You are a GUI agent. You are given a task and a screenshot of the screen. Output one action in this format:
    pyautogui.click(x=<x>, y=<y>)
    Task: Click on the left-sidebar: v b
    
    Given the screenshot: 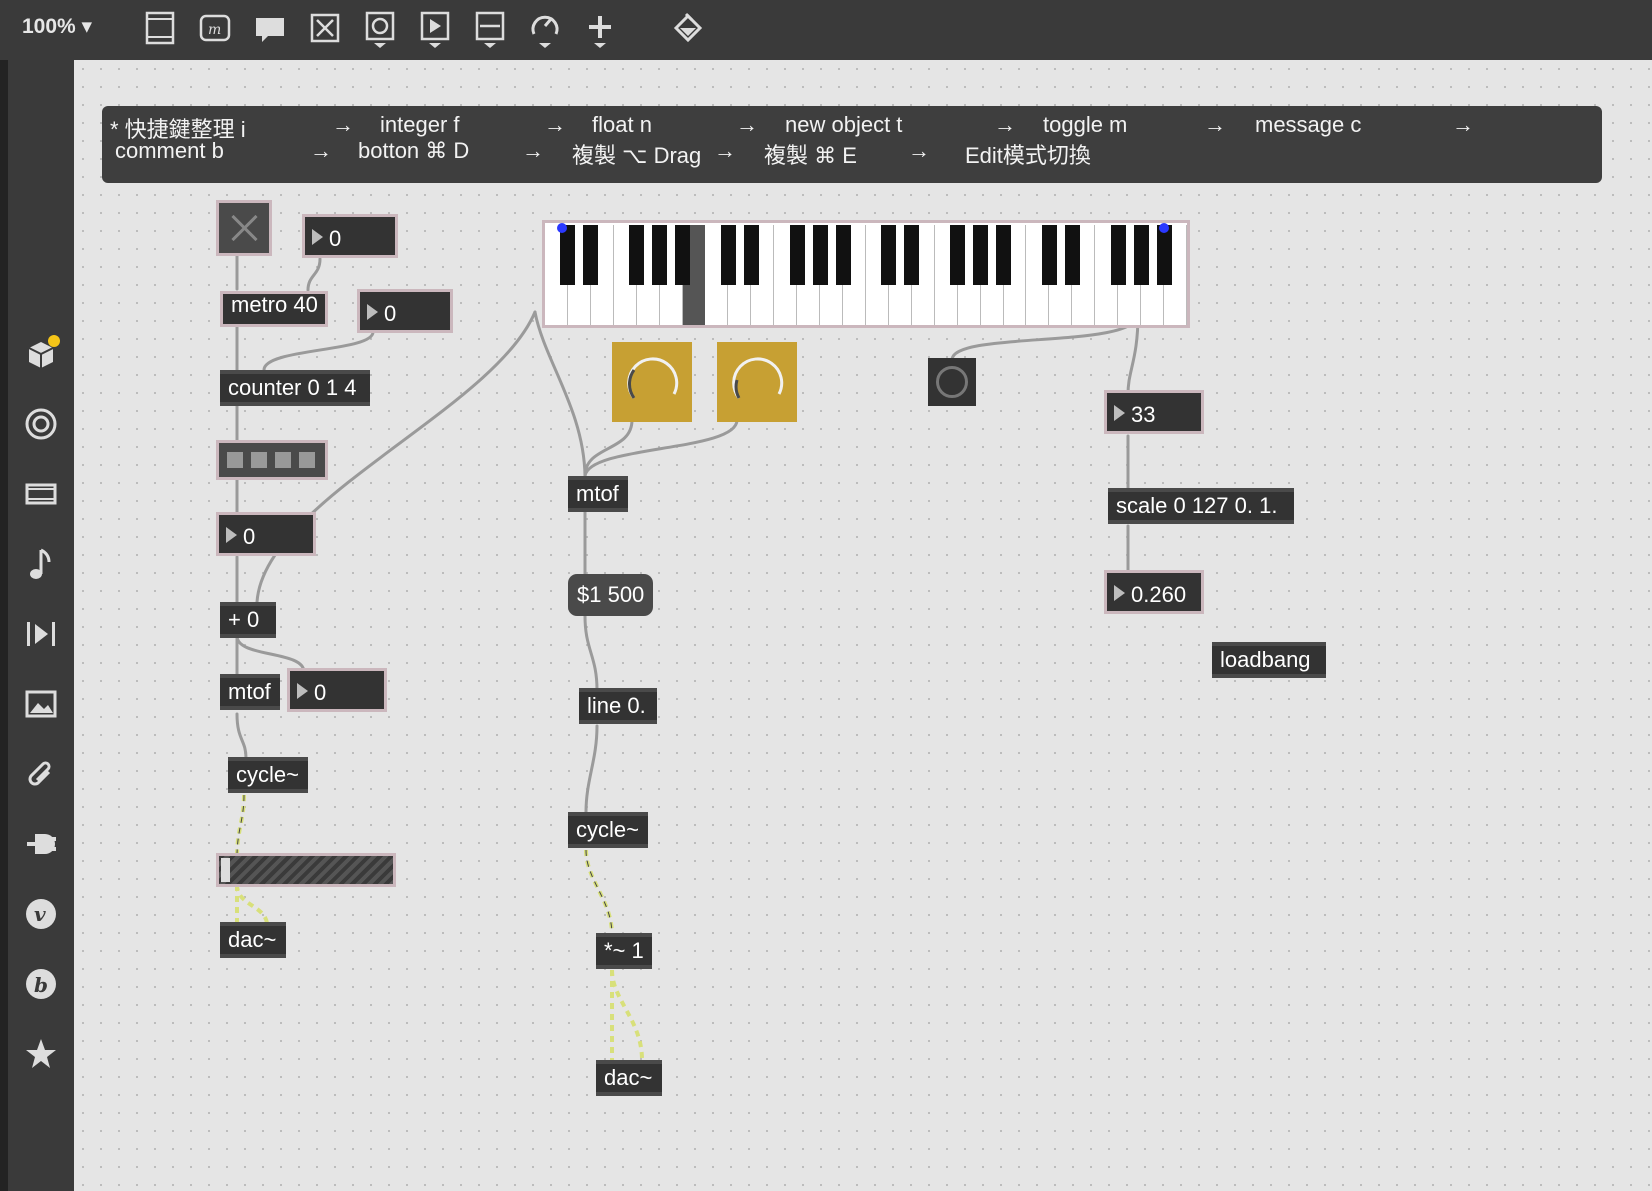 What is the action you would take?
    pyautogui.click(x=41, y=625)
    